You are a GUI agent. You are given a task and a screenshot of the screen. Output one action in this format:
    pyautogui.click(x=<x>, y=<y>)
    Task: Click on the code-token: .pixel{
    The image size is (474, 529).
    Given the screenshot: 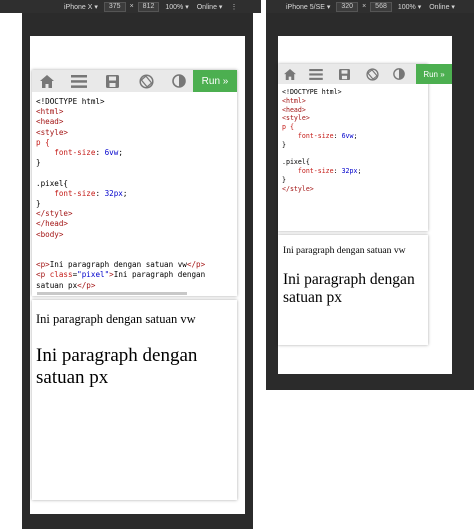 What is the action you would take?
    pyautogui.click(x=52, y=183)
    